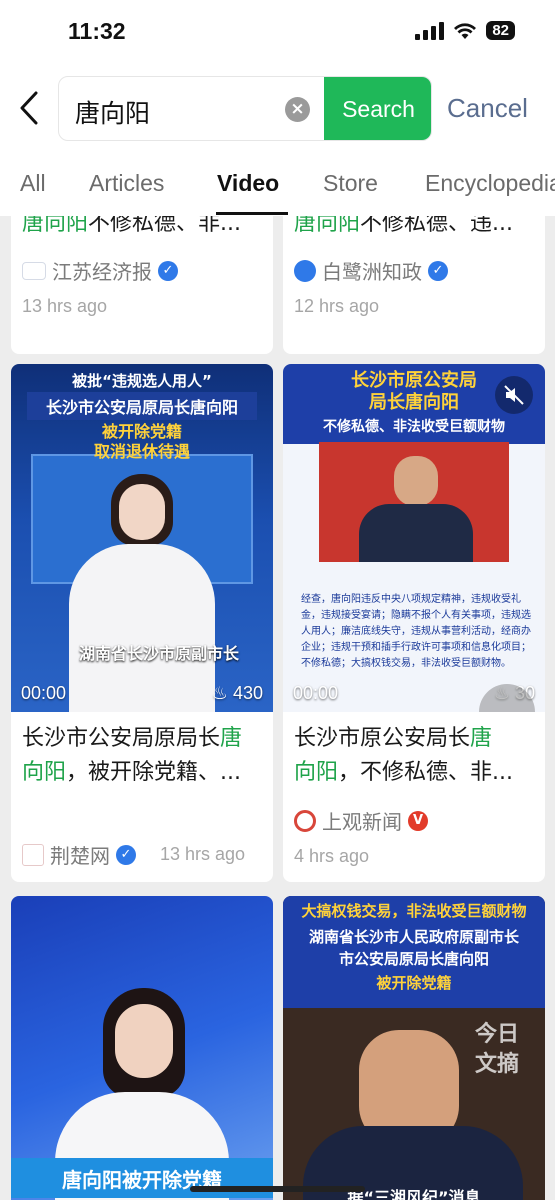 The height and width of the screenshot is (1200, 555). I want to click on clear-icon: ×, so click(297, 109).